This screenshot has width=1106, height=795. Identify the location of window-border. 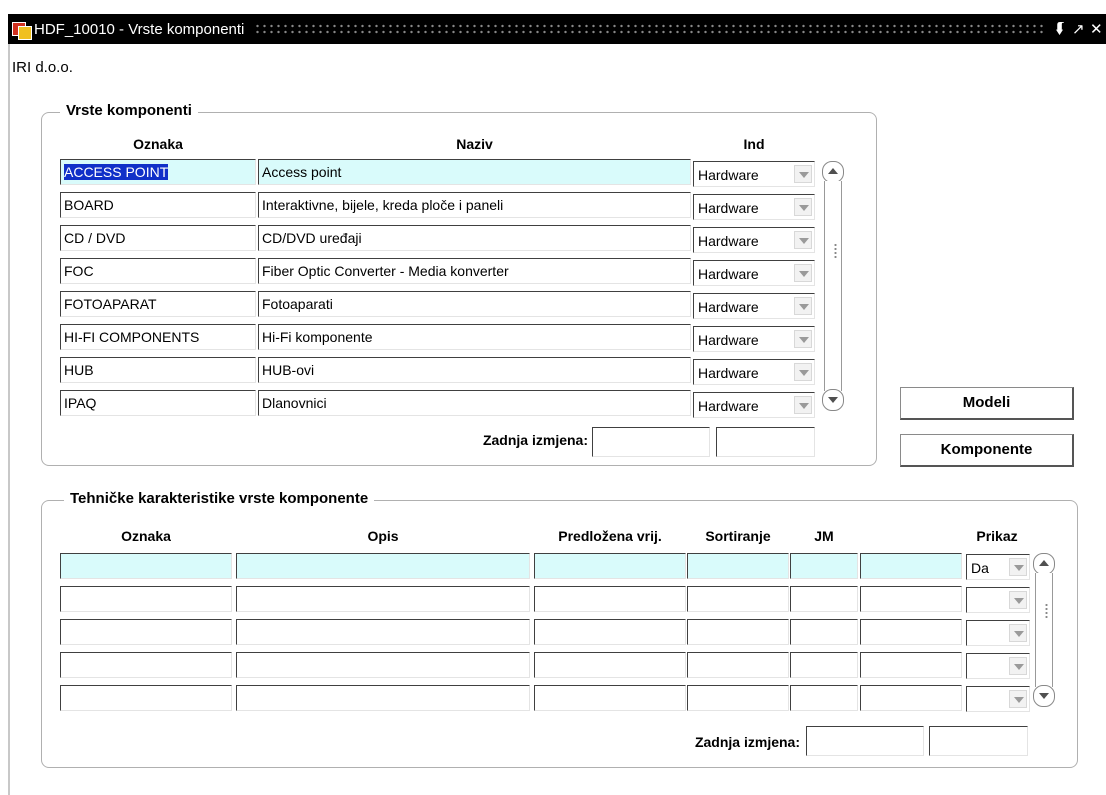
(9, 419).